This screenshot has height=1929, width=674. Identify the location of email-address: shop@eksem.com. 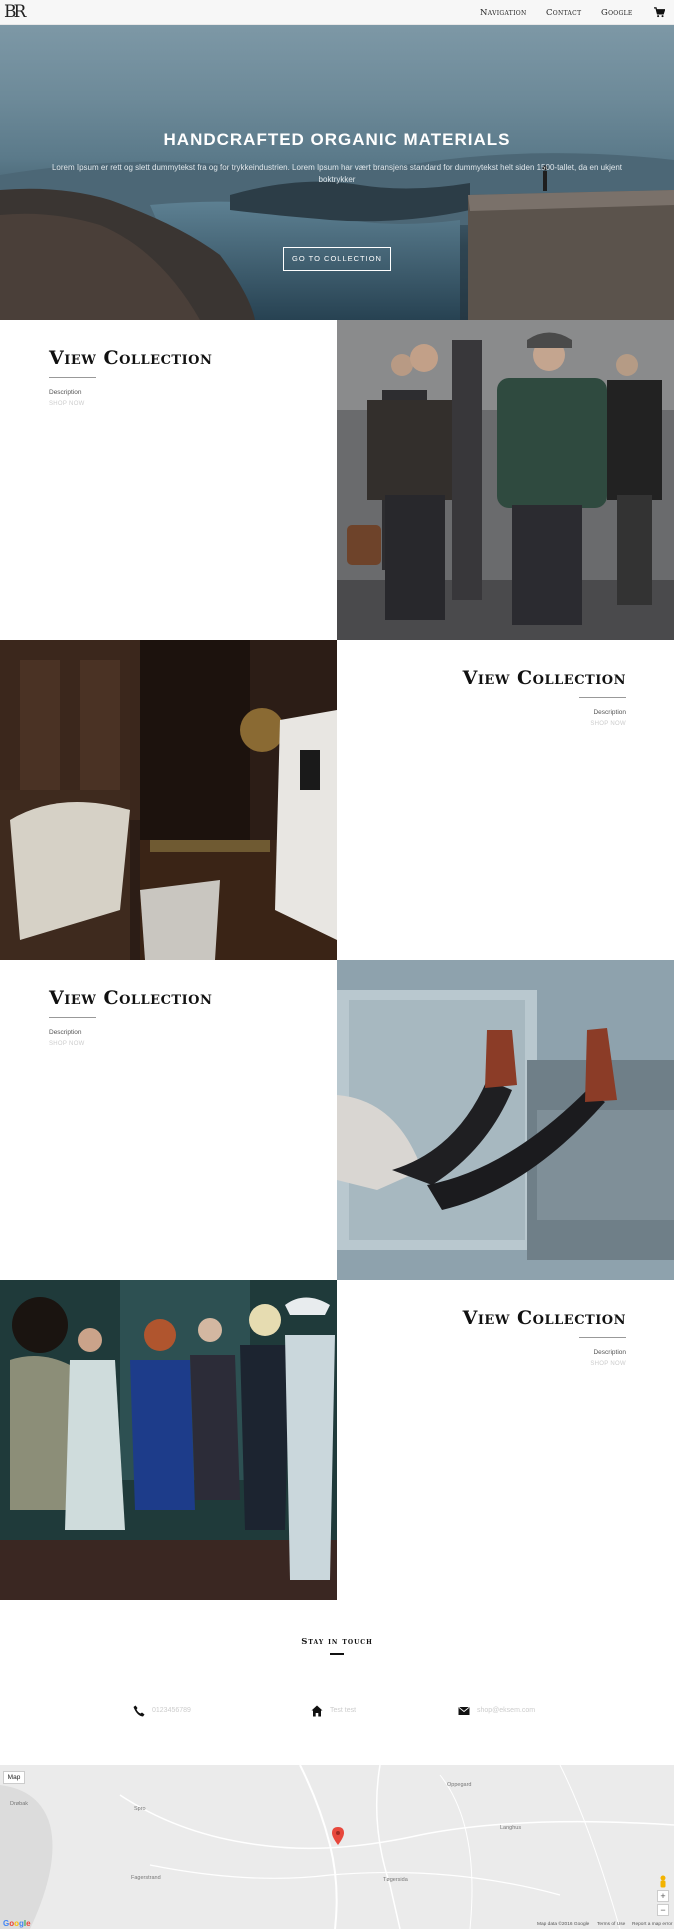
(506, 1710).